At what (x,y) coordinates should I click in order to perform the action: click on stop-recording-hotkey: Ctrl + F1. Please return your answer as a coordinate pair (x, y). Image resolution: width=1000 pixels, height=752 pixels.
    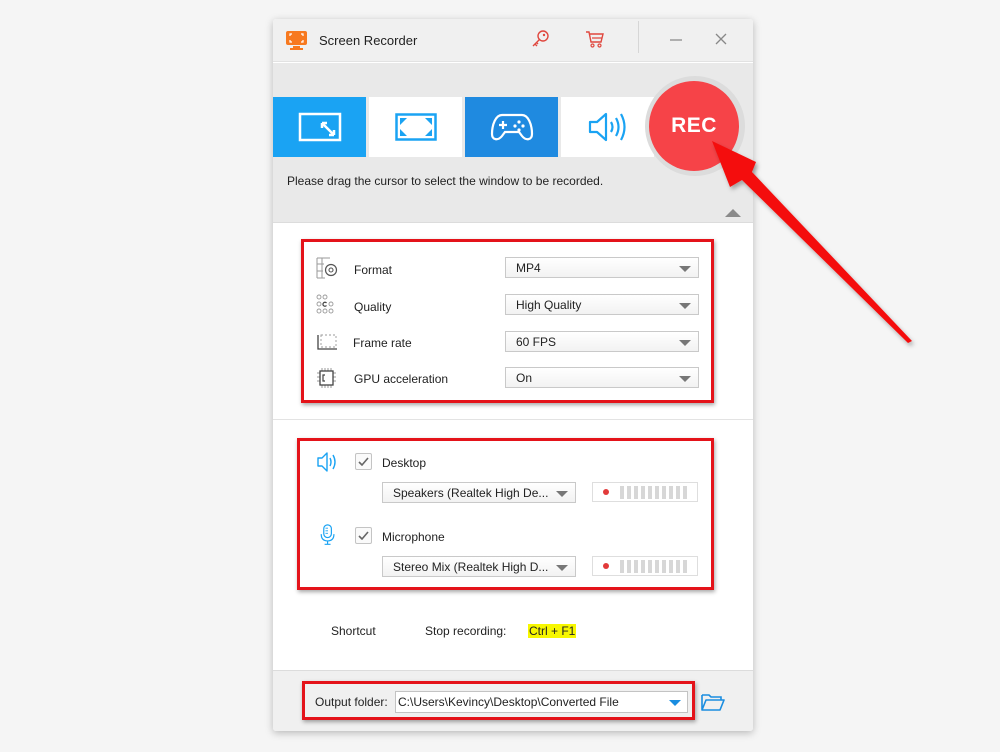
    Looking at the image, I should click on (552, 631).